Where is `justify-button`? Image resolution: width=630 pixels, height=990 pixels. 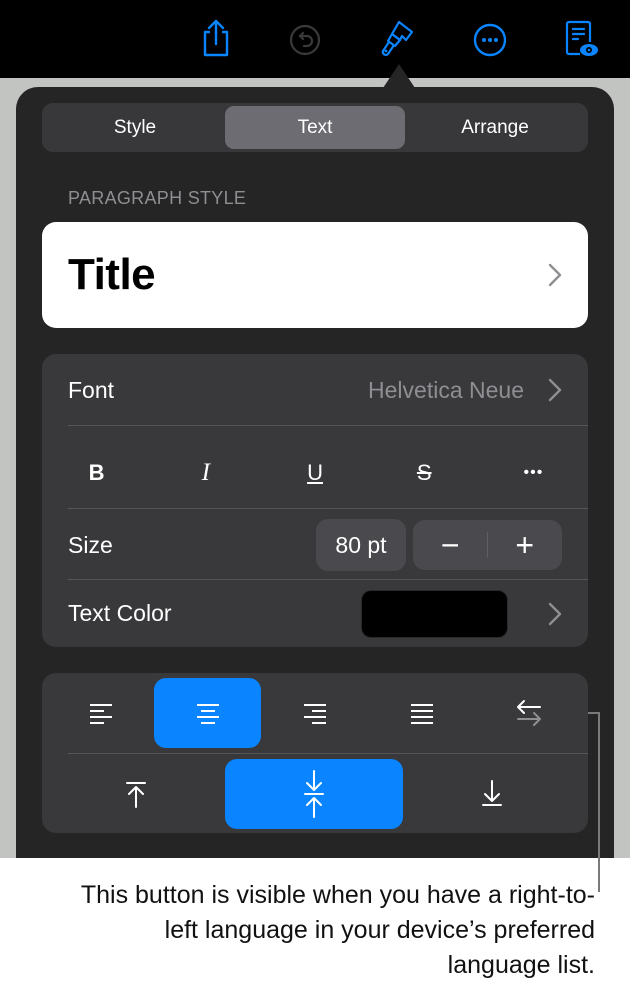
justify-button is located at coordinates (421, 713).